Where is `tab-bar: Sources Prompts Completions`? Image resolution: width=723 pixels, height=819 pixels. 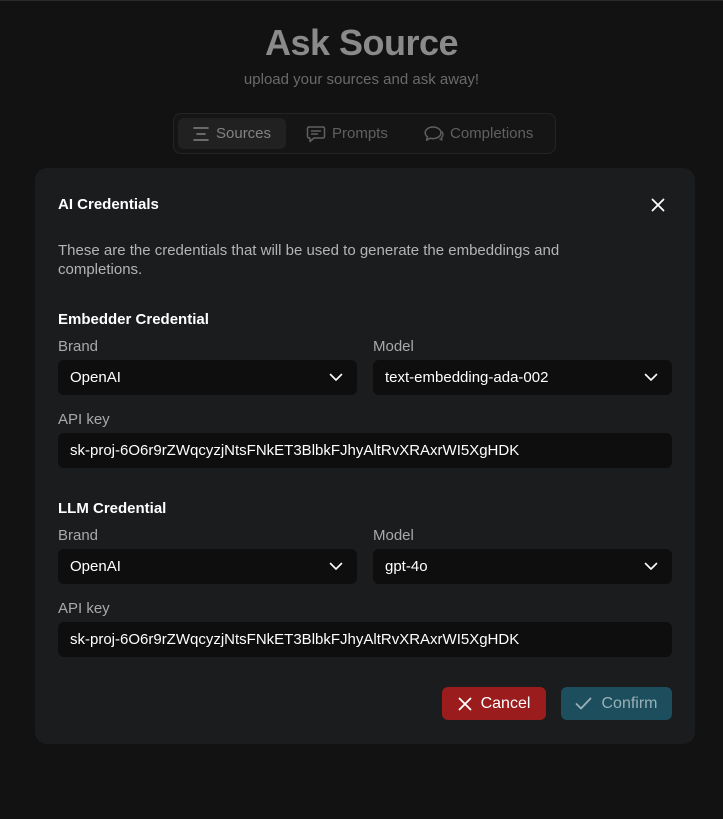 tab-bar: Sources Prompts Completions is located at coordinates (364, 133).